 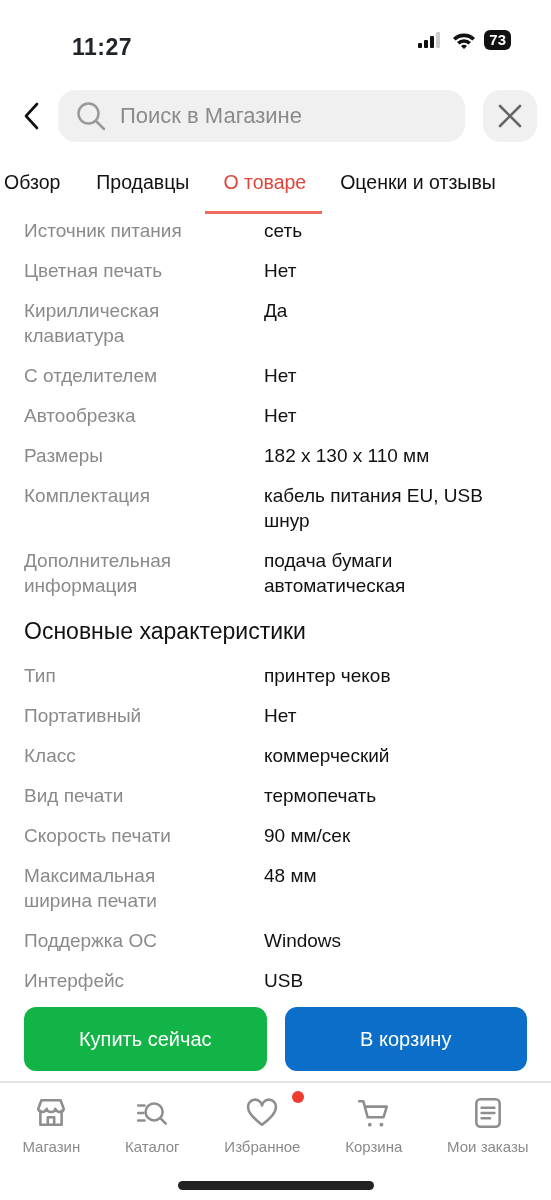 What do you see at coordinates (40, 675) in the screenshot?
I see `spec-name: Тип` at bounding box center [40, 675].